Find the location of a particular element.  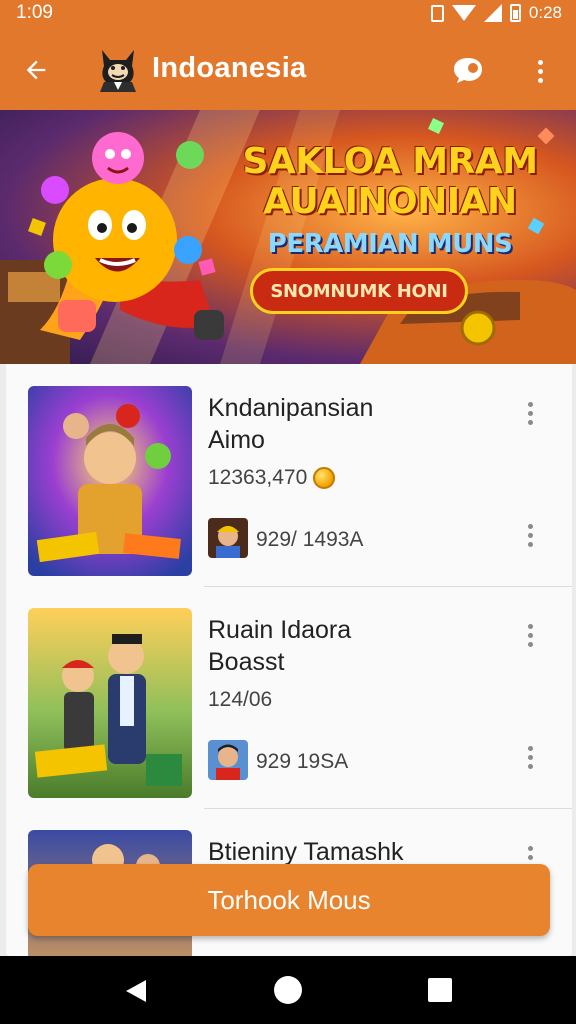

app-title: Indoanesia is located at coordinates (229, 68).